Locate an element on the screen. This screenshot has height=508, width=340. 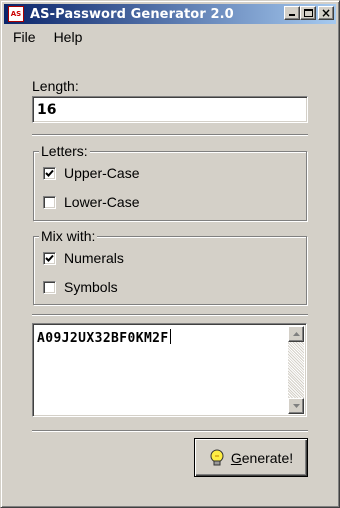
lightbulb-icon is located at coordinates (217, 457).